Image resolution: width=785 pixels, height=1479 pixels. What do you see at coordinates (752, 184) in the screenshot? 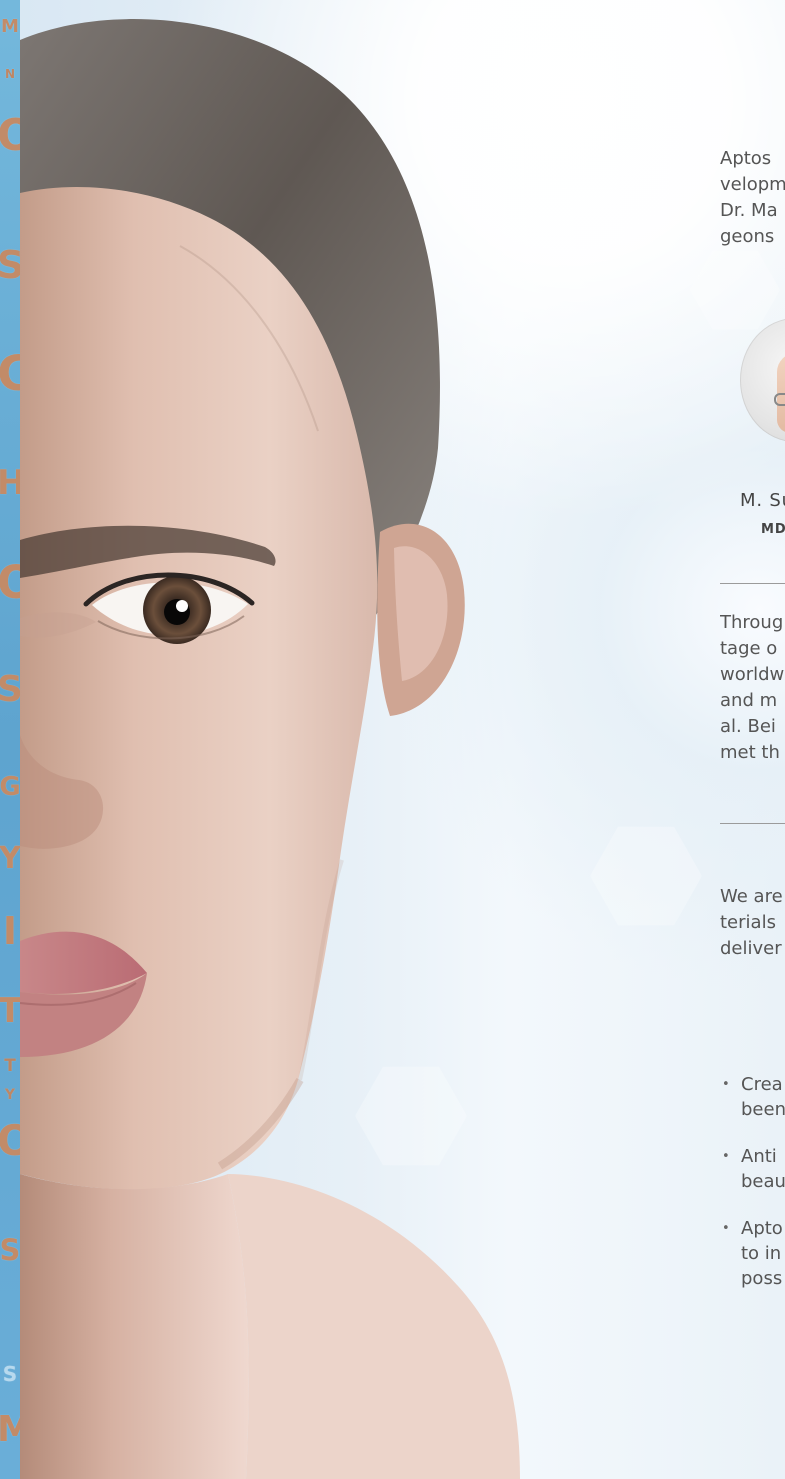
I see `intro-line: velopm` at bounding box center [752, 184].